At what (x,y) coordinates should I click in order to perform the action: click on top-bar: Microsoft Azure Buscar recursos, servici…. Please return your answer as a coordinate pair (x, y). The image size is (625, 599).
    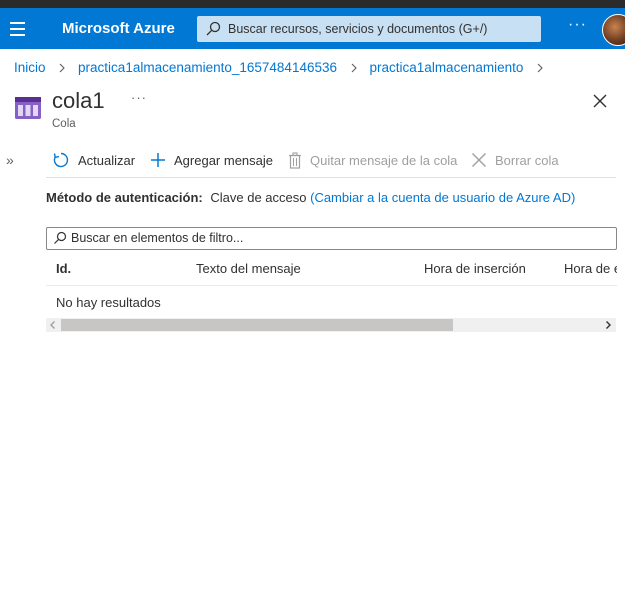
    Looking at the image, I should click on (312, 24).